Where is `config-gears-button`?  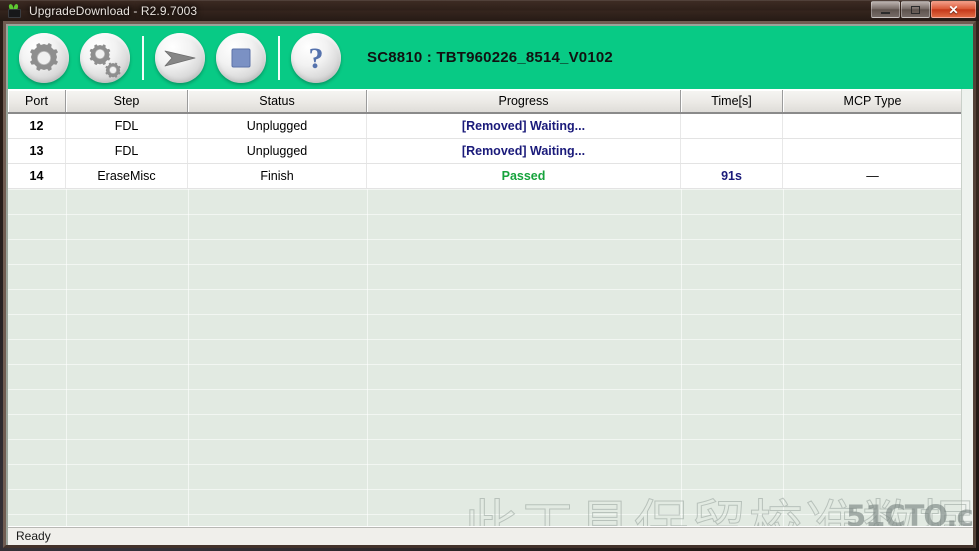
config-gears-button is located at coordinates (105, 57).